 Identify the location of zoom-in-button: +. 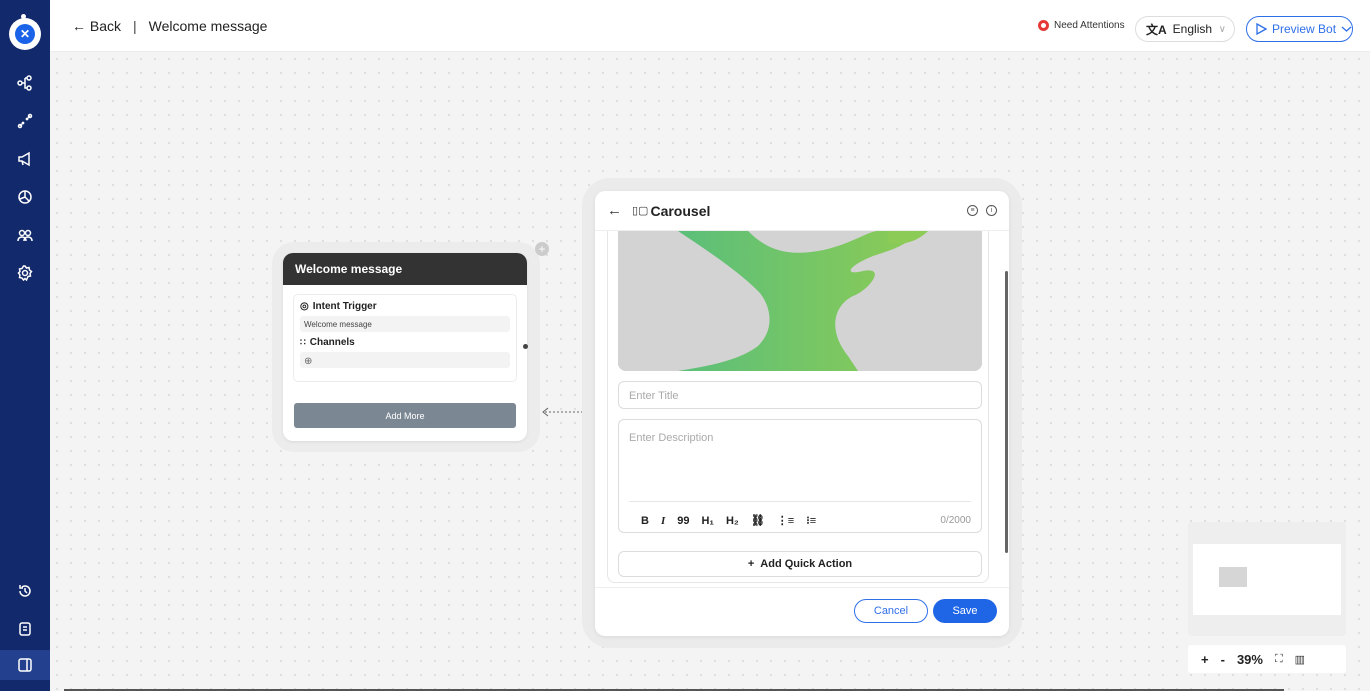
(1205, 659).